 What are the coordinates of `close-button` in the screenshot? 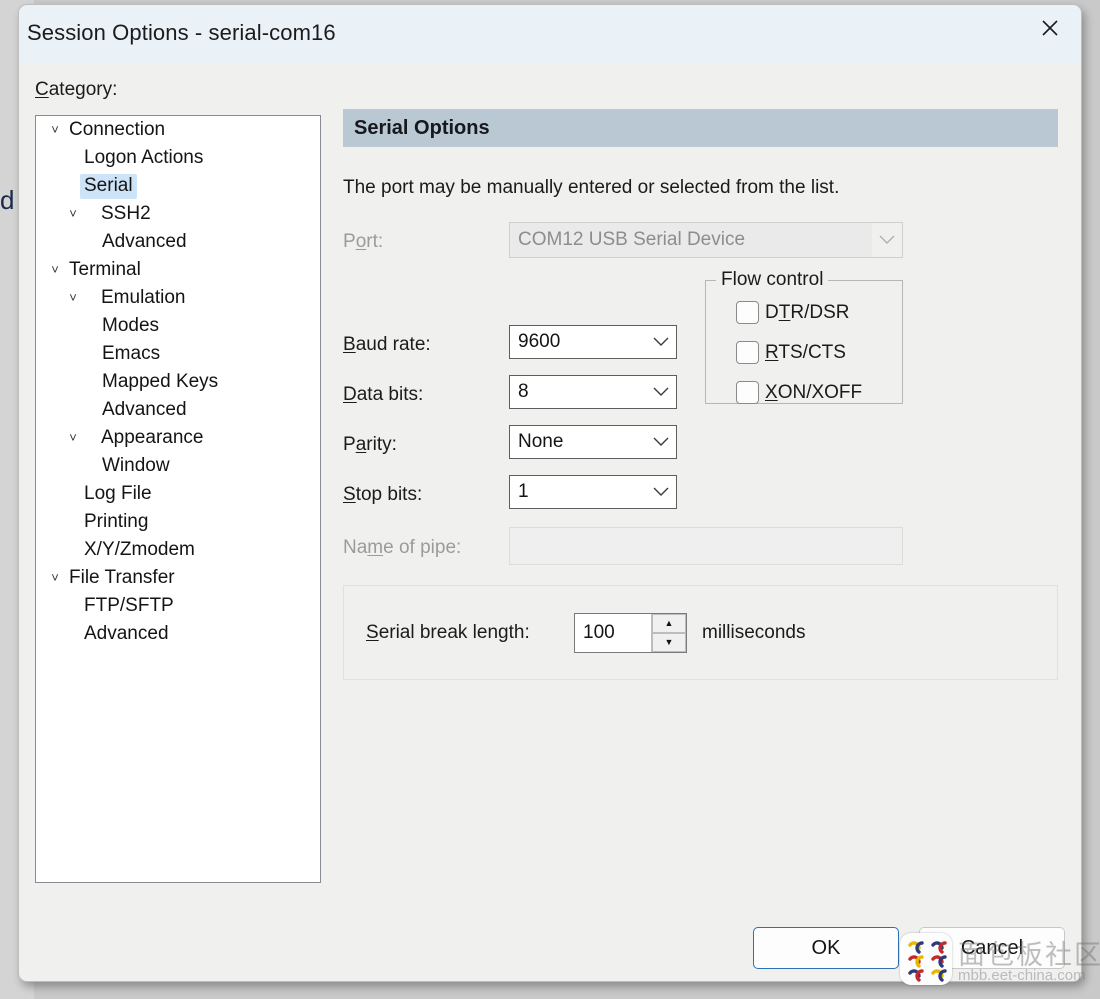 It's located at (1050, 28).